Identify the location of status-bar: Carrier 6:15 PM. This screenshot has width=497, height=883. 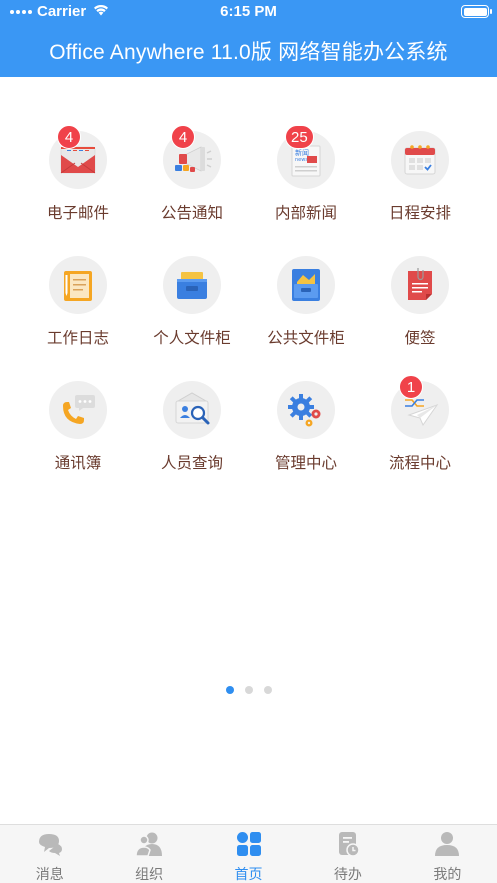
(248, 12).